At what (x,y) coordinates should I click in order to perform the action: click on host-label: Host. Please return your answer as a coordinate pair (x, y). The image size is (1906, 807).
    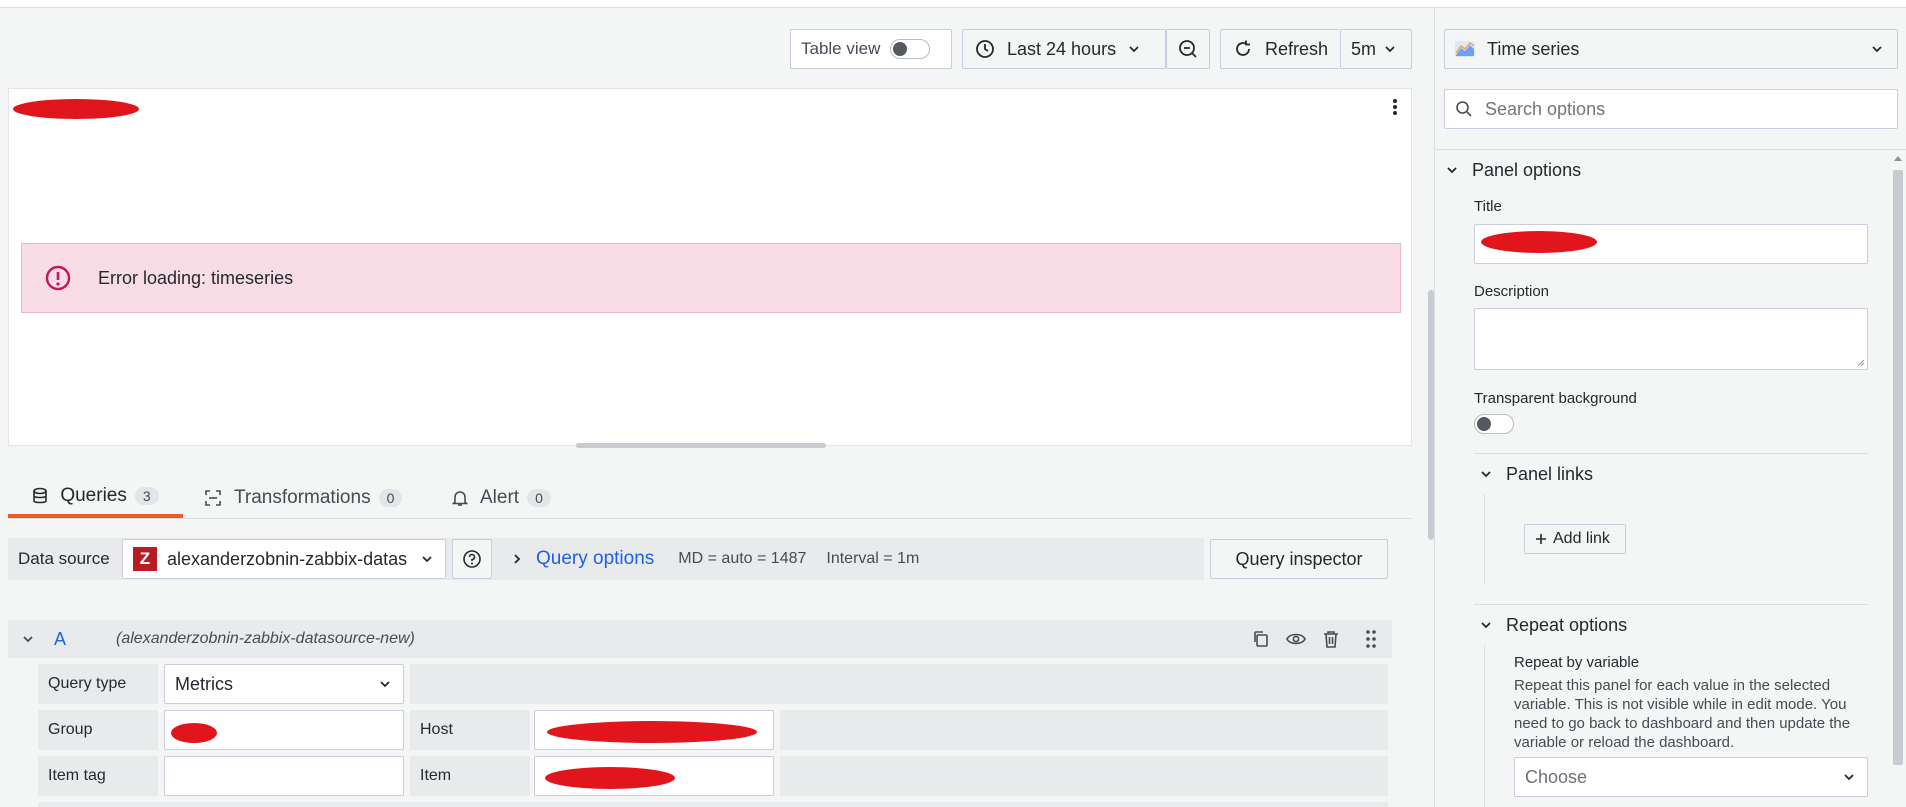
    Looking at the image, I should click on (470, 730).